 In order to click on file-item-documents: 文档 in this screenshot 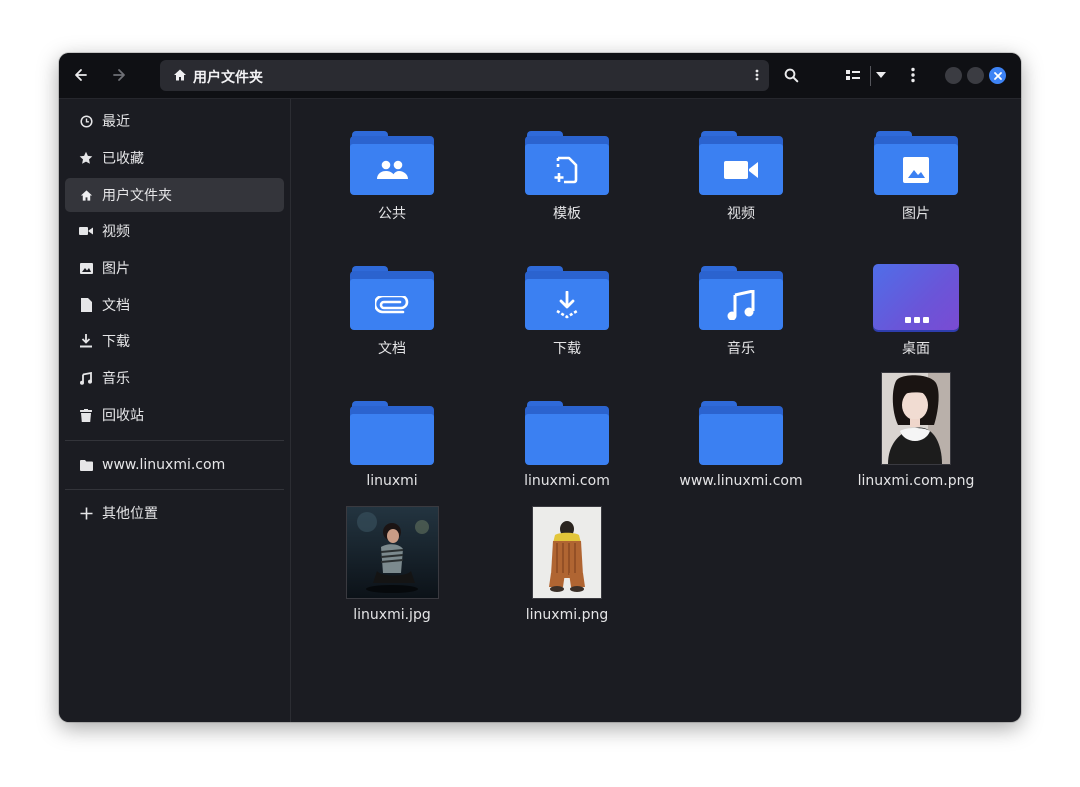, I will do `click(392, 303)`.